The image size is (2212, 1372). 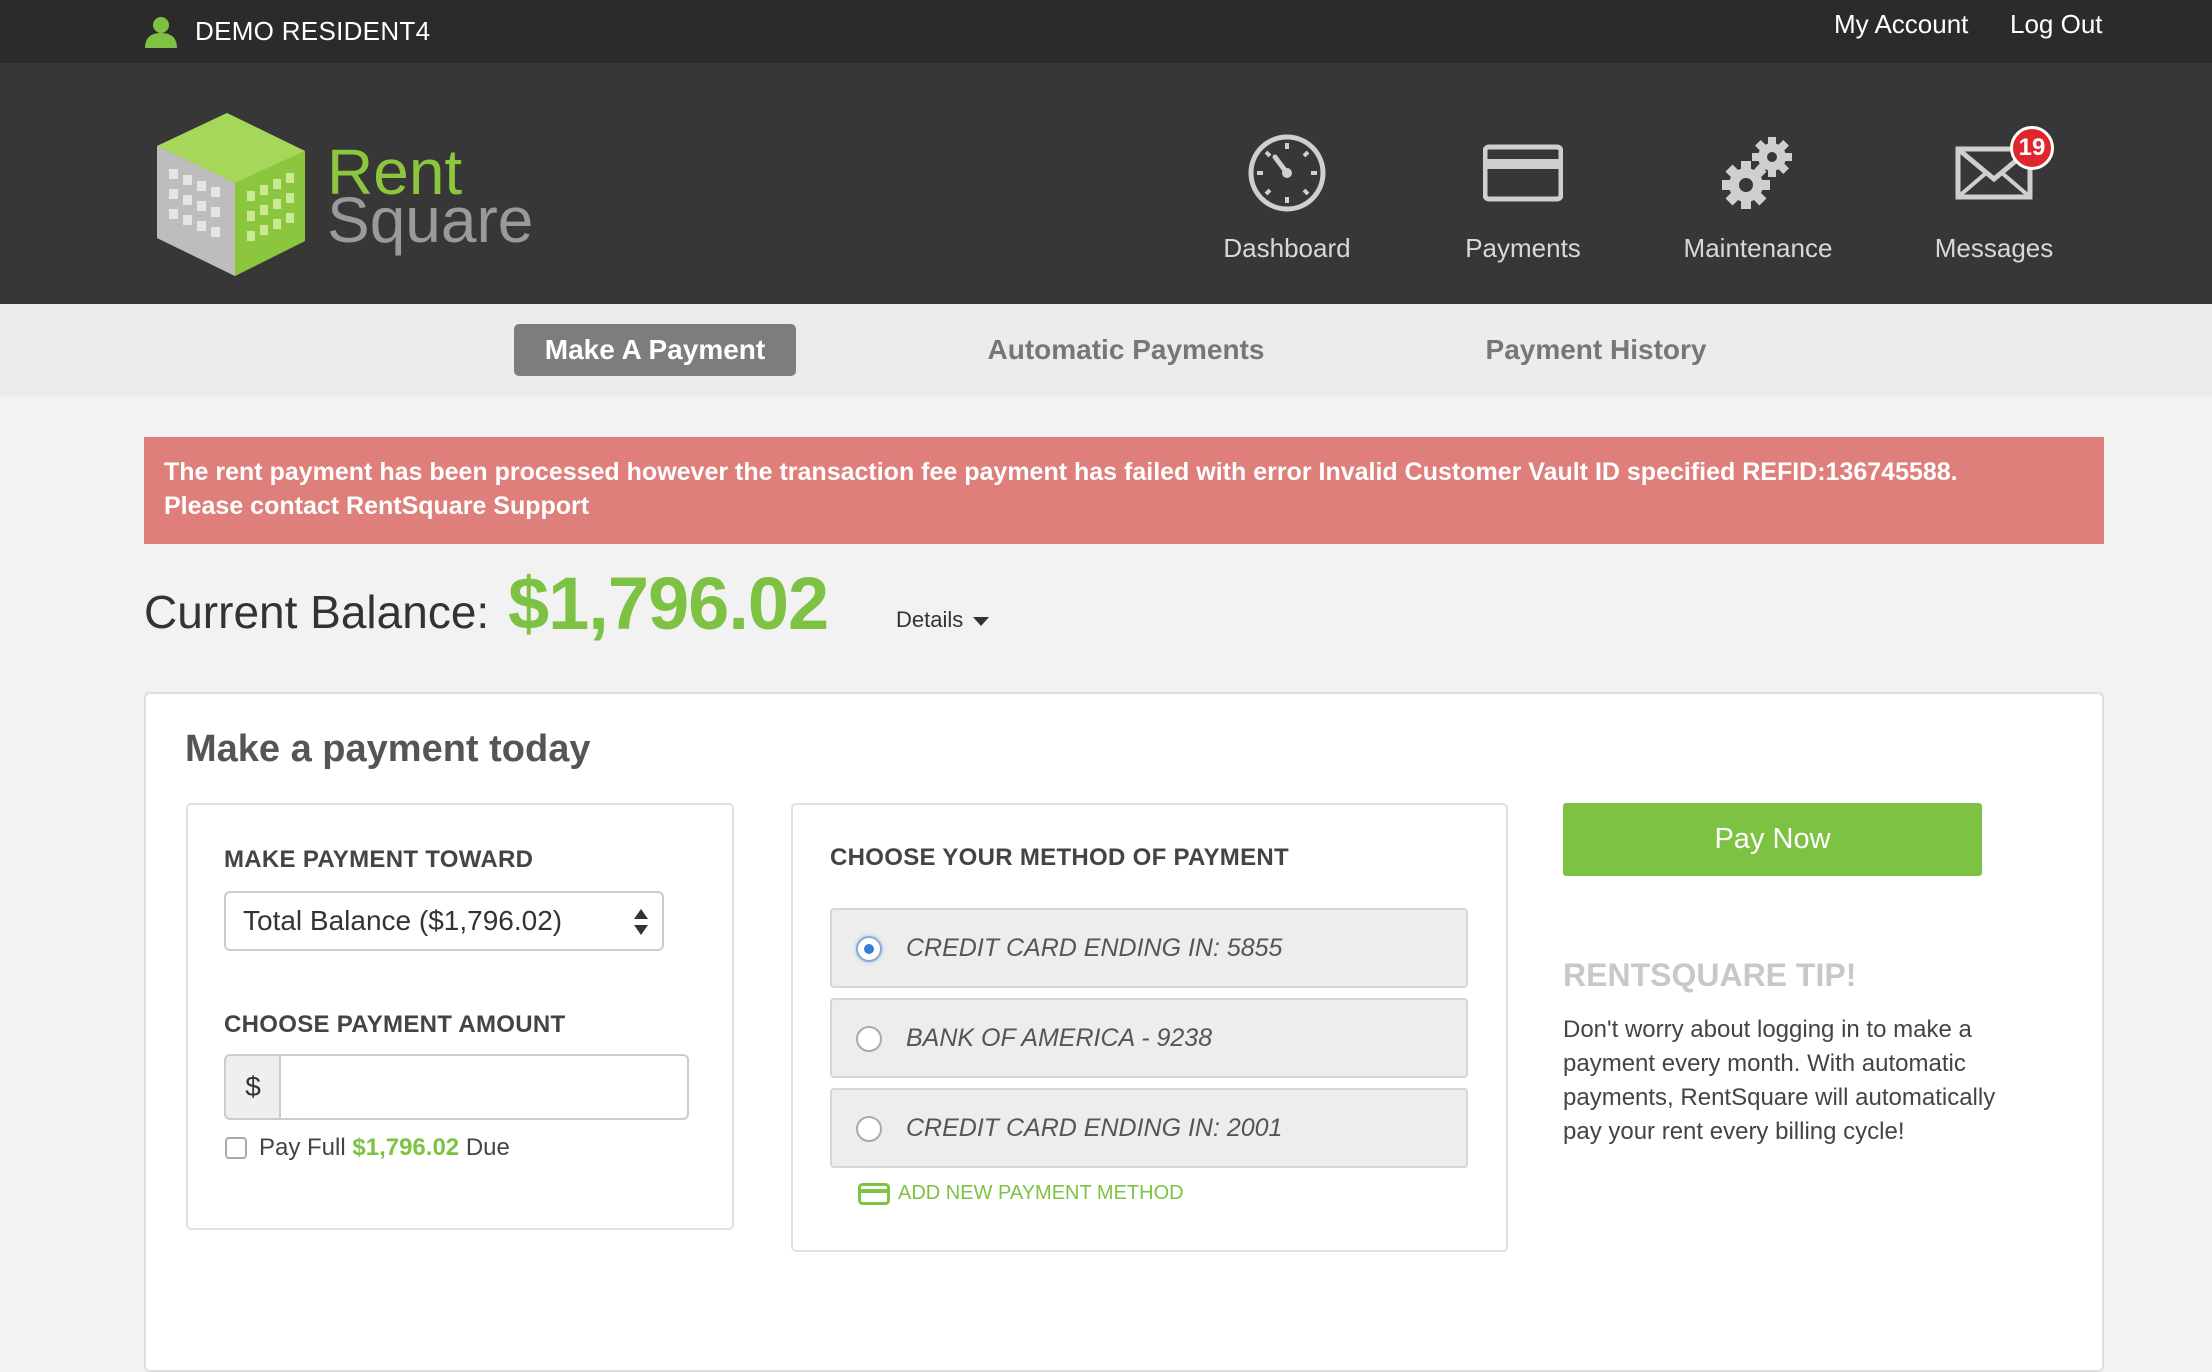 What do you see at coordinates (302, 1147) in the screenshot?
I see `pay-full-prefix: Pay Full` at bounding box center [302, 1147].